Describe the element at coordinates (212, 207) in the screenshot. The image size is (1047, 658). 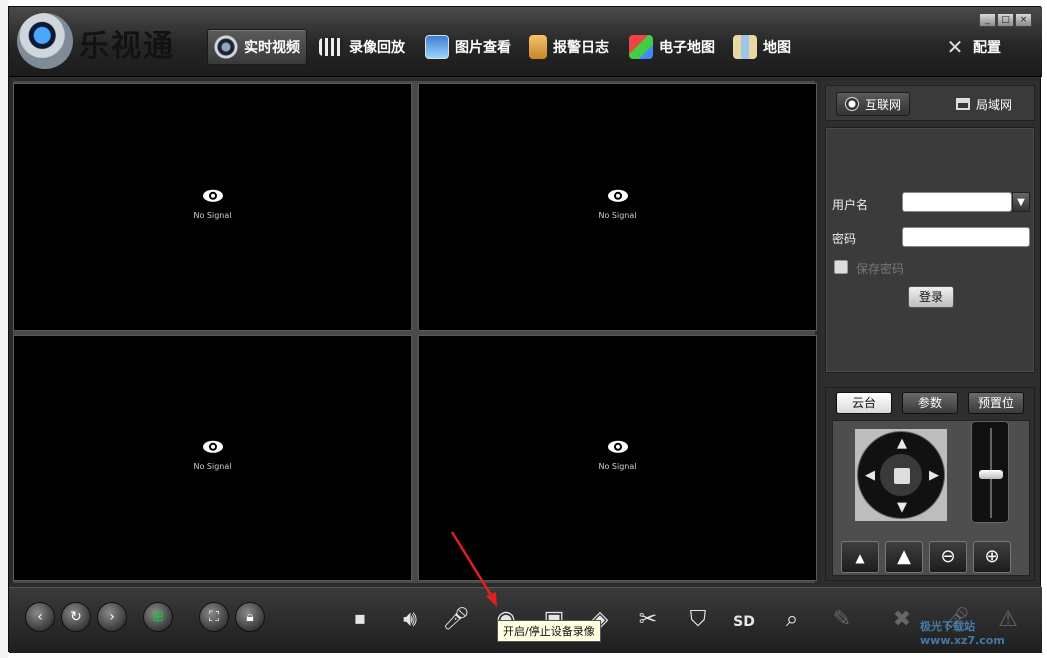
I see `video-cell-1: No Signal` at that location.